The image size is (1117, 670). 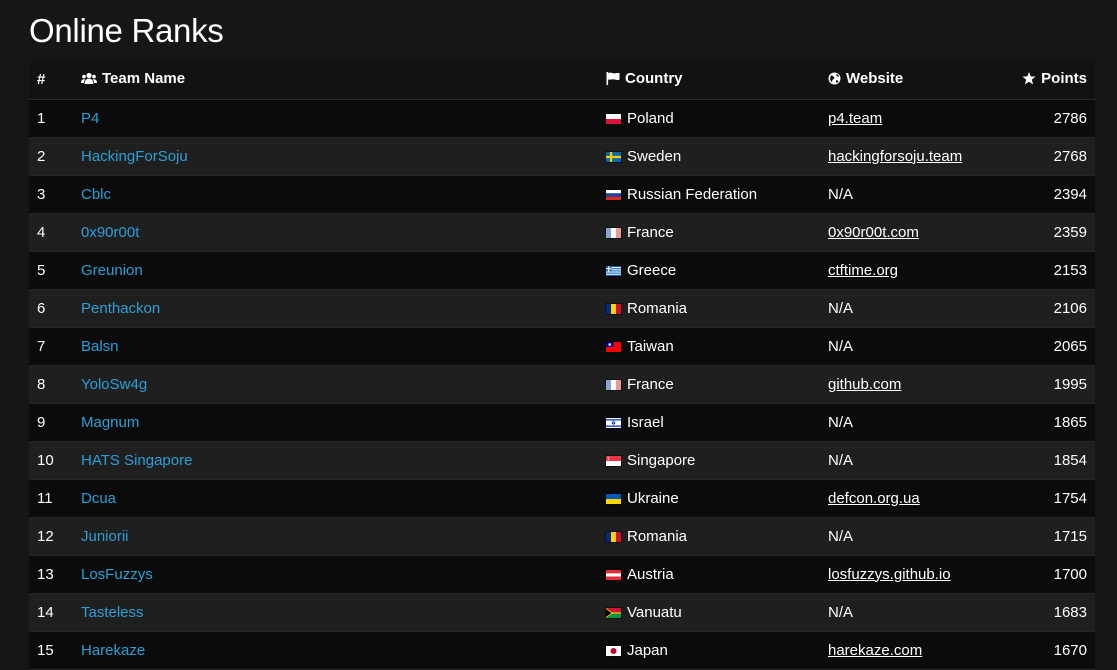 I want to click on rank-value: 2, so click(x=41, y=156).